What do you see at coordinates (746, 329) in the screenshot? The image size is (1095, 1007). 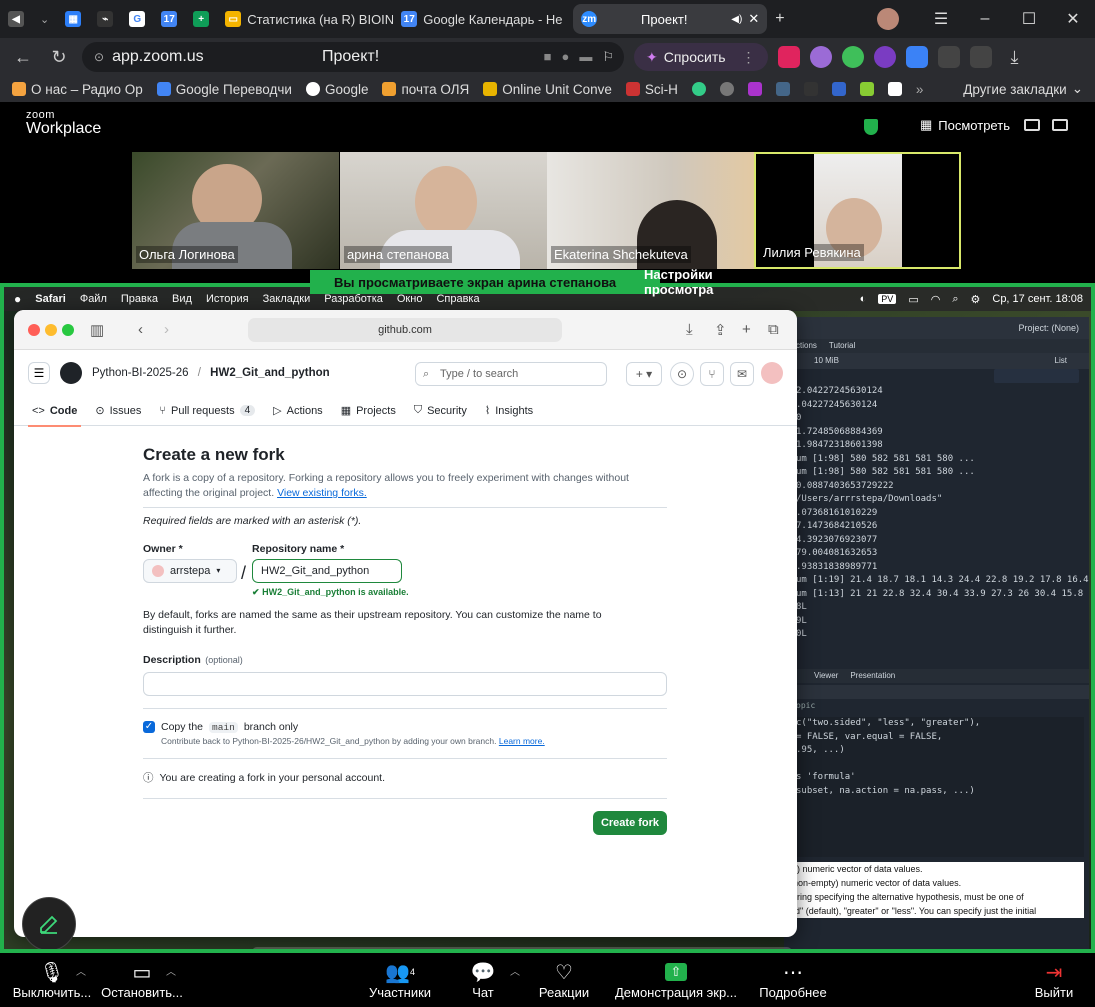 I see `new-tab-icon: +` at bounding box center [746, 329].